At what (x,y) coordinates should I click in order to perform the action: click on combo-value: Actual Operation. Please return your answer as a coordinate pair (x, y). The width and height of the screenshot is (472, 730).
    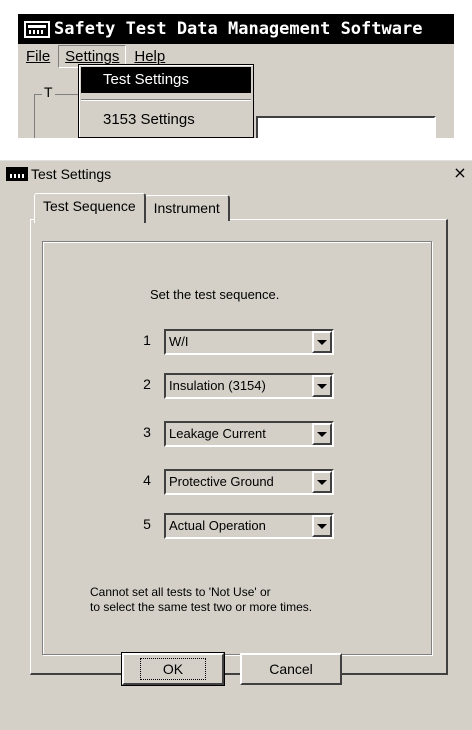
    Looking at the image, I should click on (217, 525).